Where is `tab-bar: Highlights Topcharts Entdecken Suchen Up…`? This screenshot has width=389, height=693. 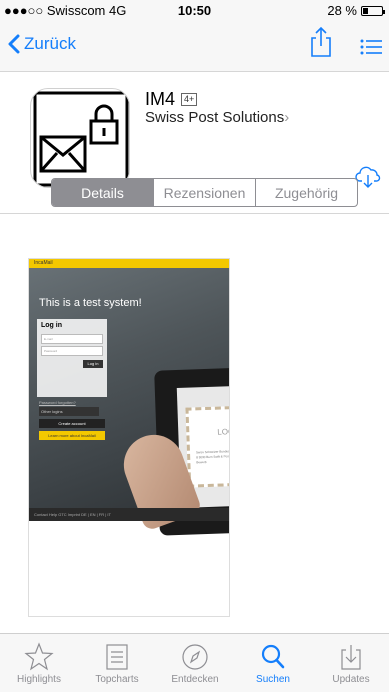 tab-bar: Highlights Topcharts Entdecken Suchen Up… is located at coordinates (194, 662).